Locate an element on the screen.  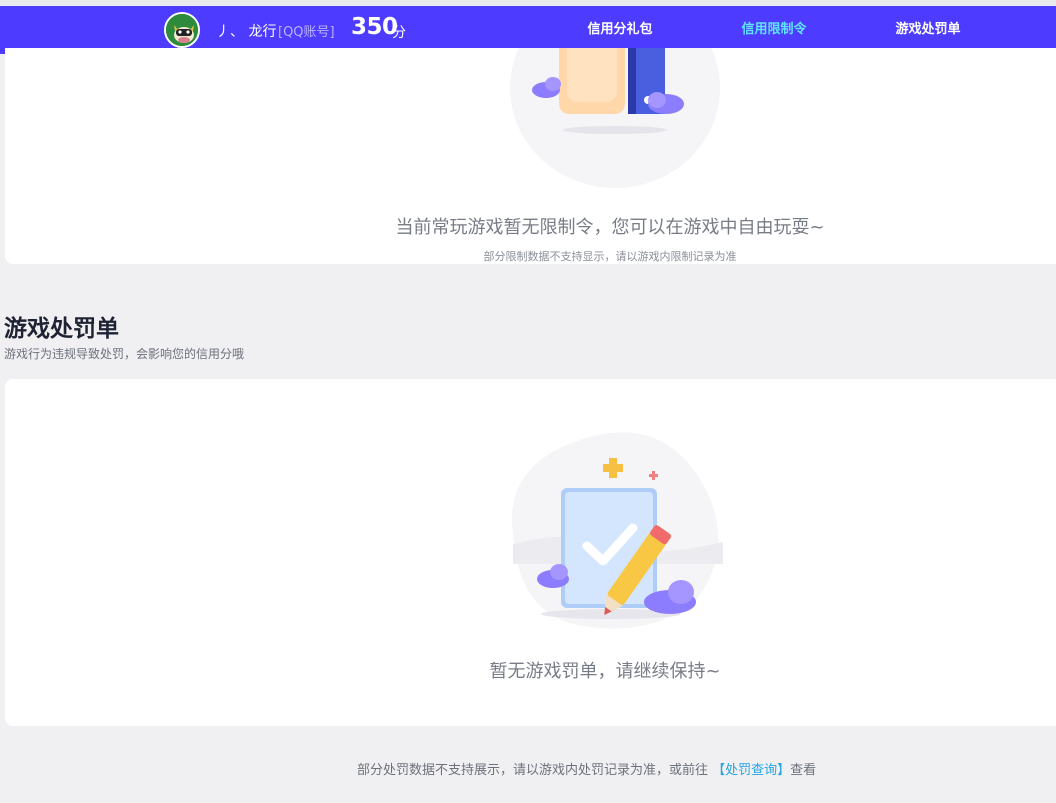
penalty-section-subtitle: 游戏行为违规导致处罚，会影响您的信用分哦 is located at coordinates (124, 354).